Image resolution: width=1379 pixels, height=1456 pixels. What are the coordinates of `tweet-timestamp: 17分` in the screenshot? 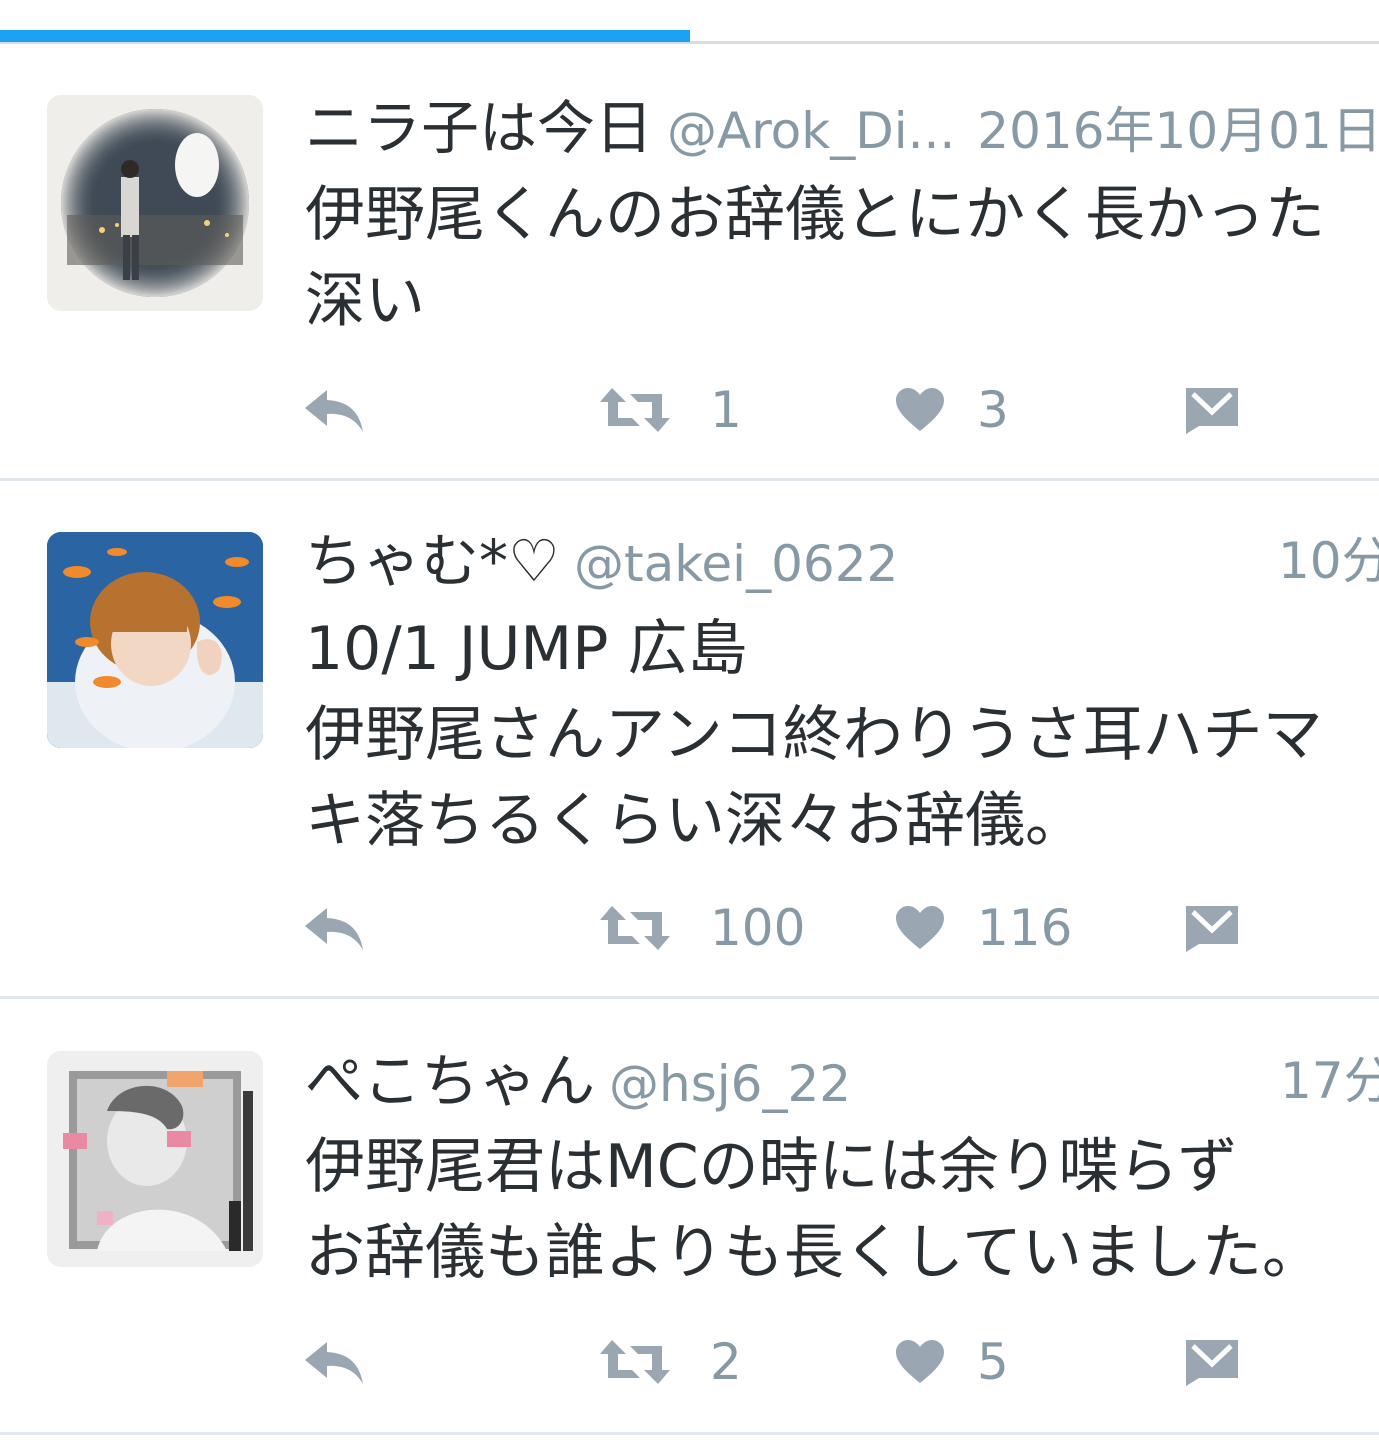 It's located at (1329, 1081).